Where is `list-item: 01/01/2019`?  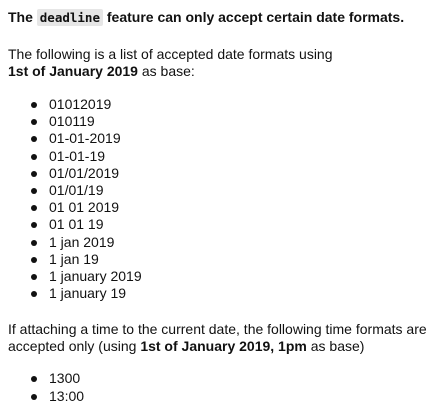 list-item: 01/01/2019 is located at coordinates (221, 173).